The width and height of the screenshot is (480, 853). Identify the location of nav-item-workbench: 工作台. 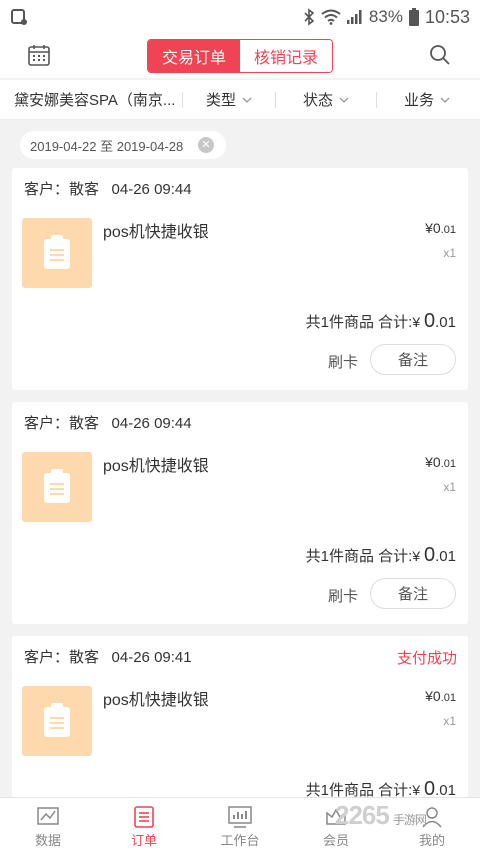
(240, 825).